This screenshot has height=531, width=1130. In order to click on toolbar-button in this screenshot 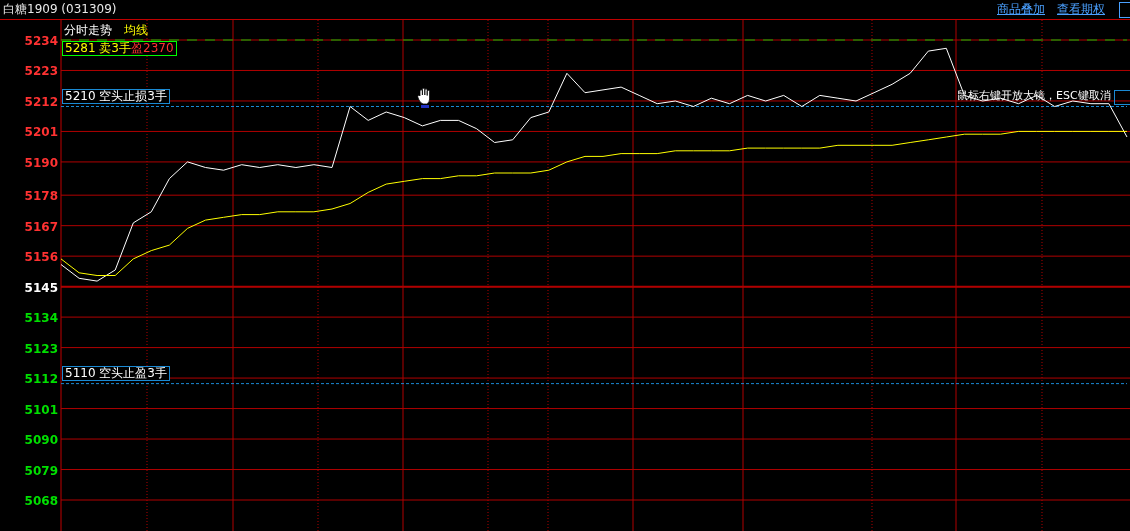, I will do `click(1124, 9)`.